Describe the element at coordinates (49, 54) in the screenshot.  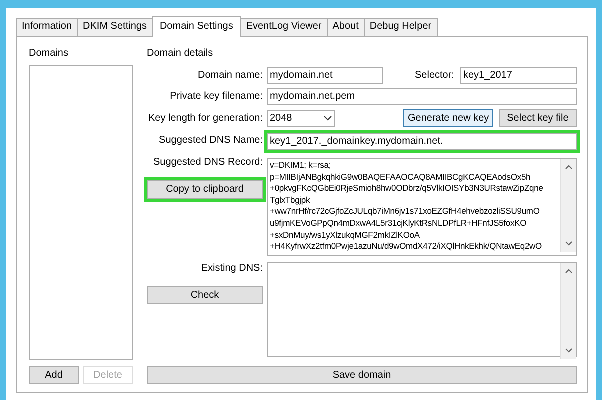
I see `group-title: Domains` at that location.